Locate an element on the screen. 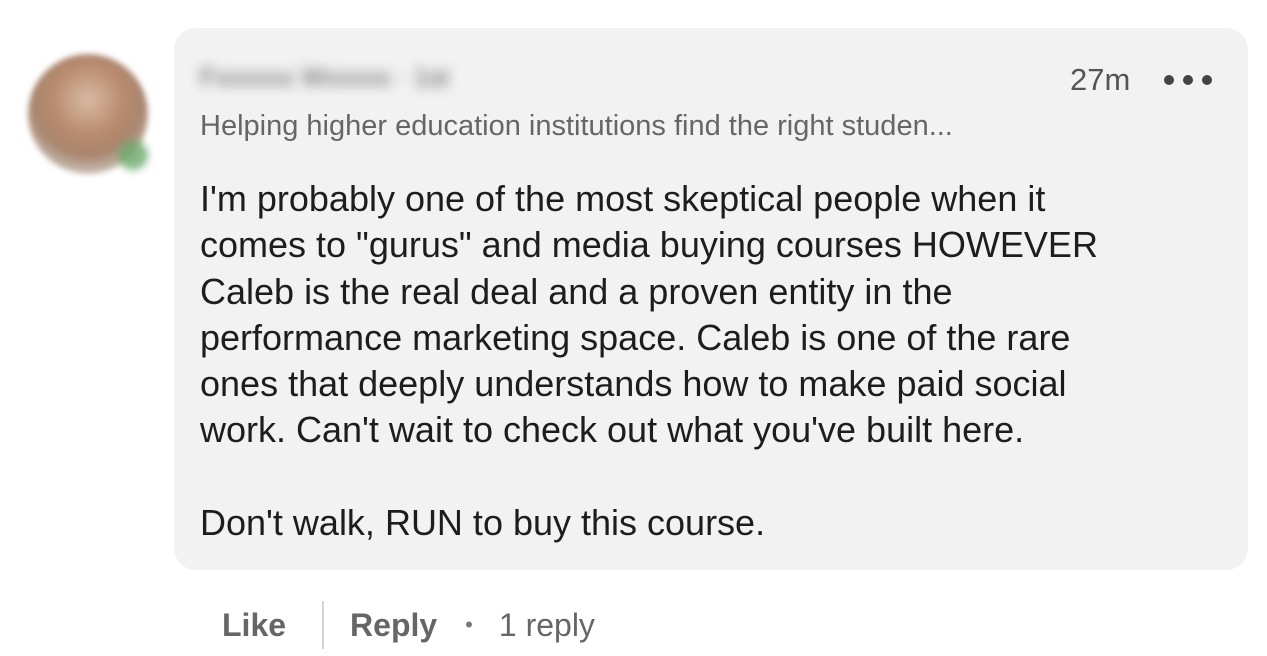  like-button: Like is located at coordinates (254, 625).